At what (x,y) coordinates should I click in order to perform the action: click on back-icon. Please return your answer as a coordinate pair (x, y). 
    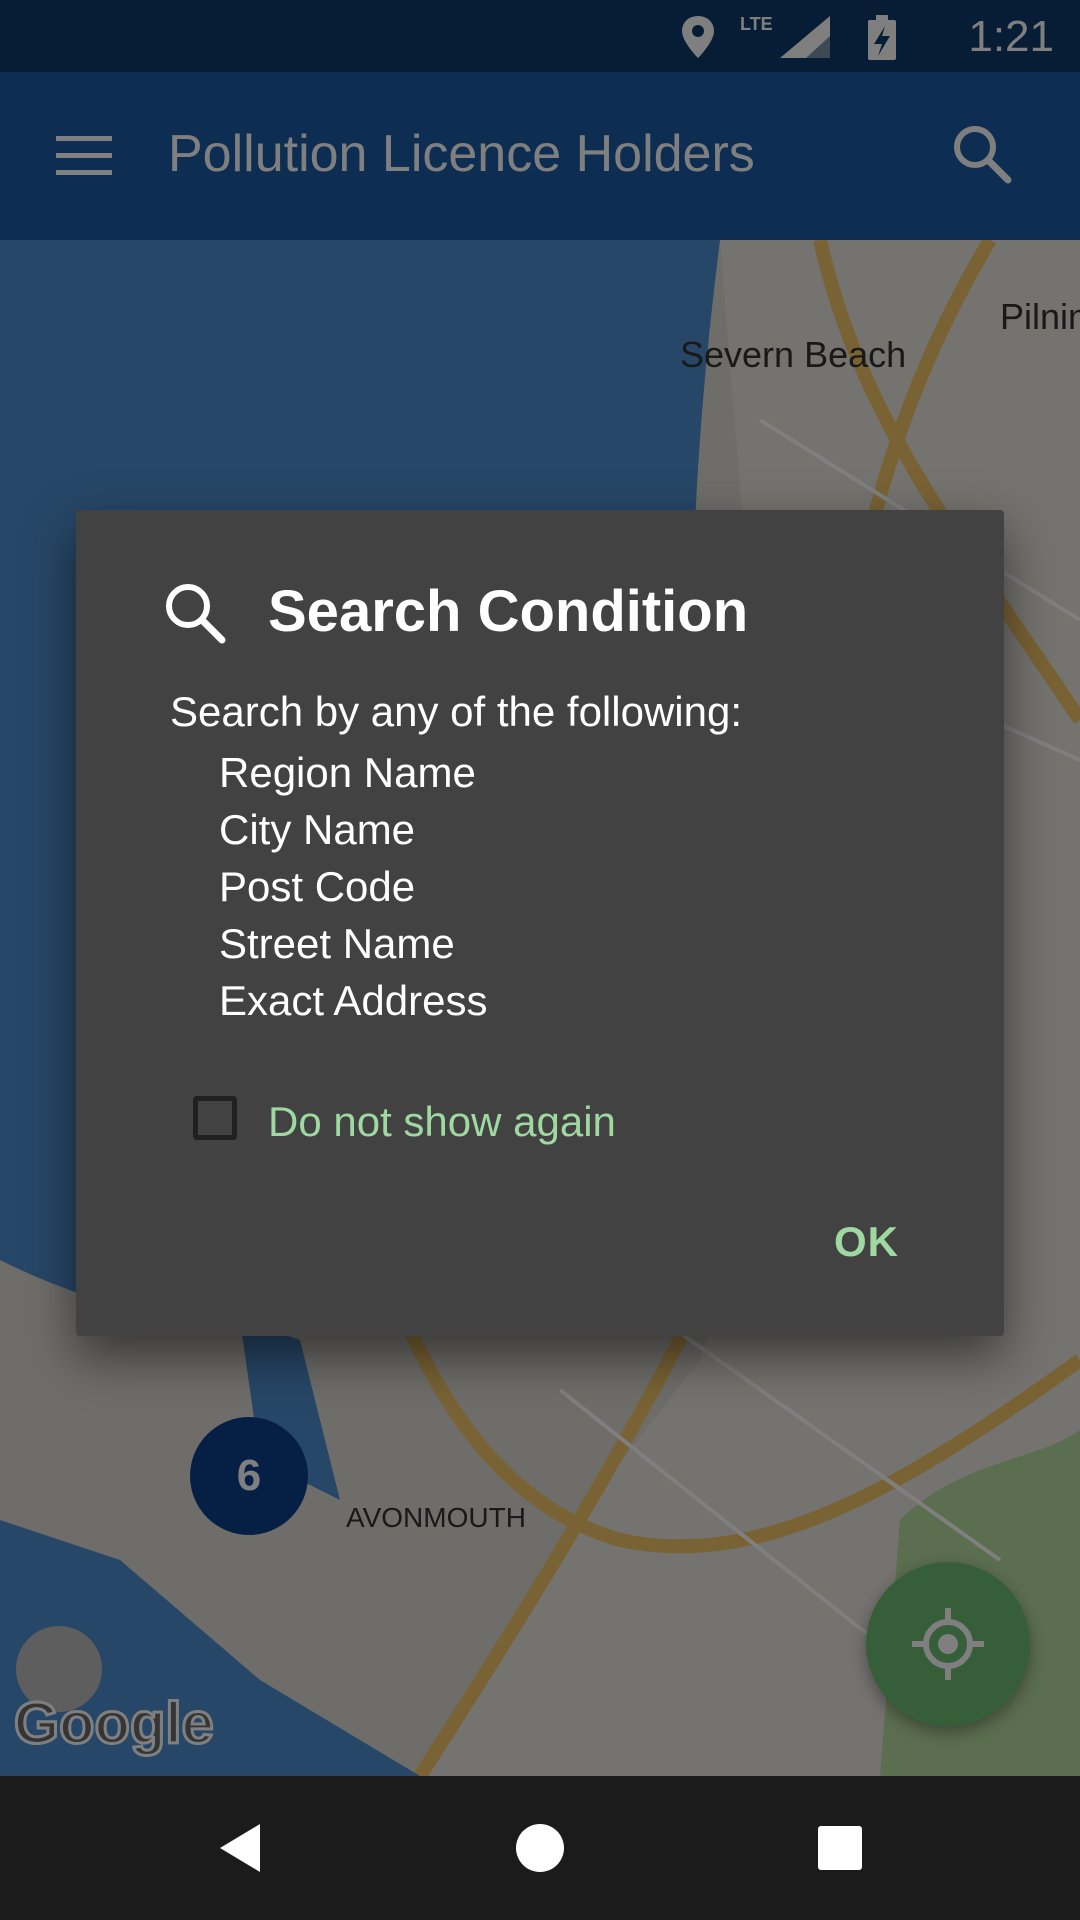
    Looking at the image, I should click on (242, 1848).